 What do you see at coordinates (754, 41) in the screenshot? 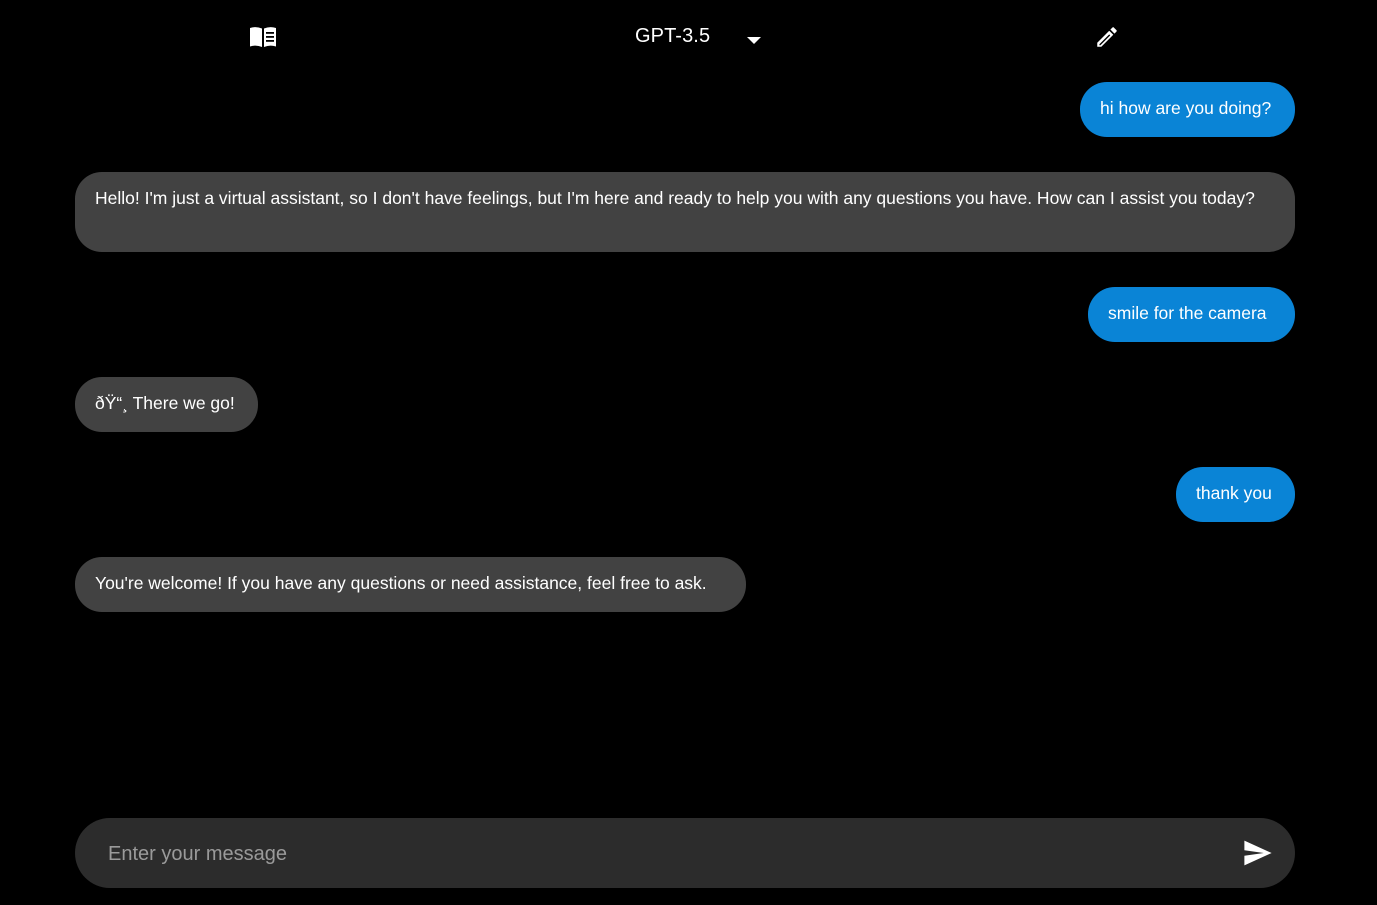
I see `caret-down-icon` at bounding box center [754, 41].